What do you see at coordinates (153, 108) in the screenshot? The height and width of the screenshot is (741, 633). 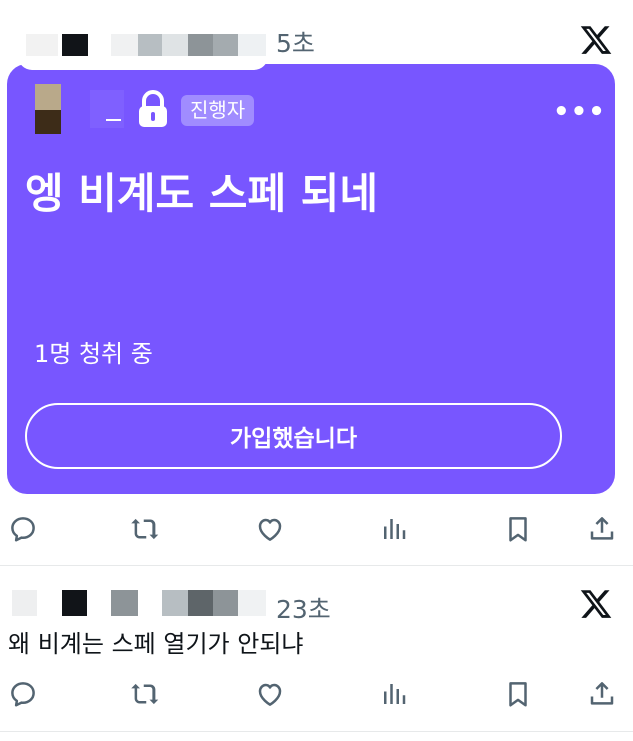 I see `lock-icon` at bounding box center [153, 108].